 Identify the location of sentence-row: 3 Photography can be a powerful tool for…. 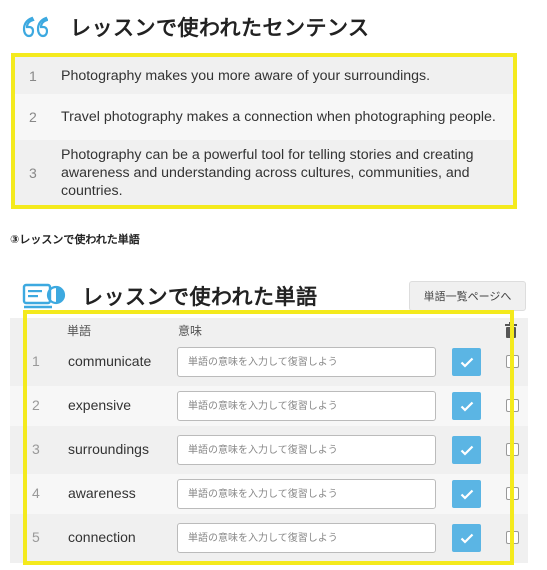
(264, 172).